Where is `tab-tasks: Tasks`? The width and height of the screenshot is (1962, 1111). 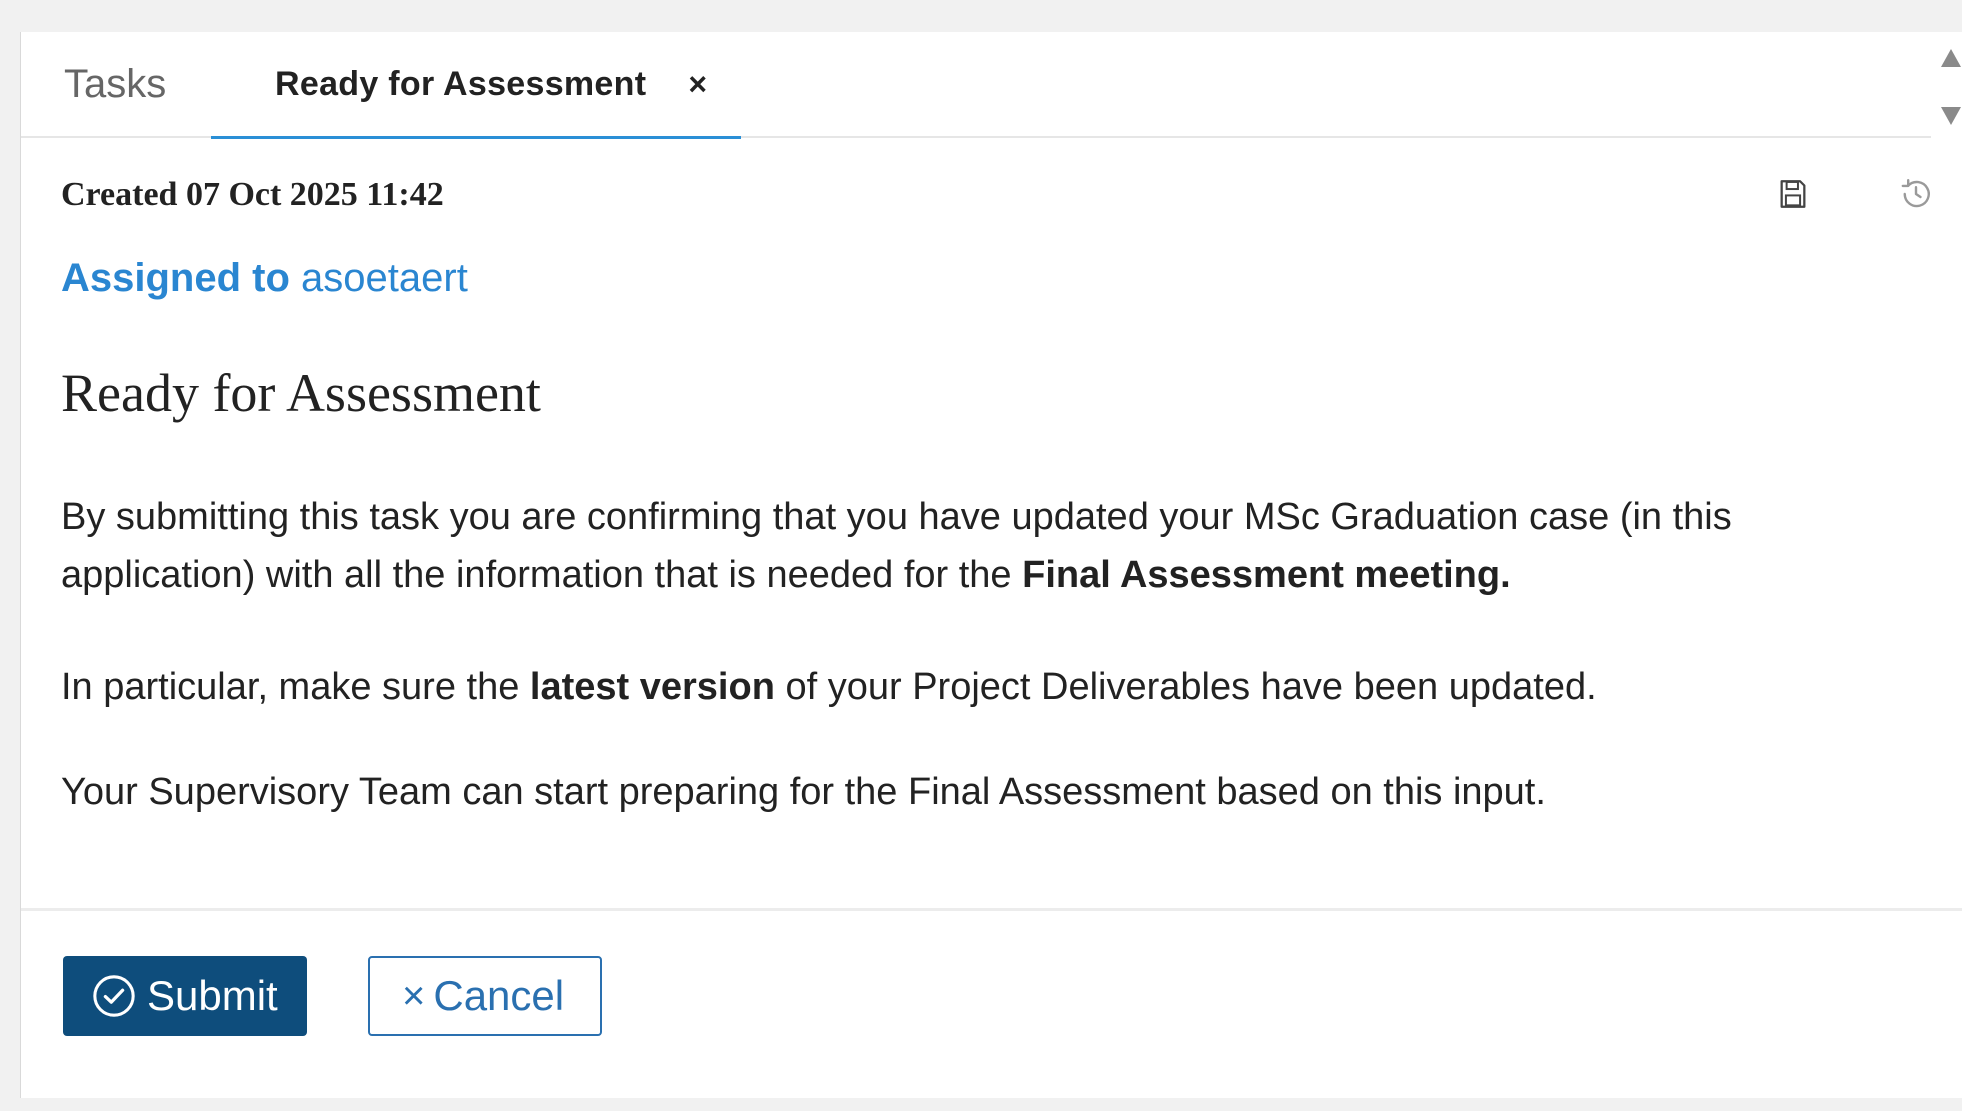
tab-tasks: Tasks is located at coordinates (115, 84).